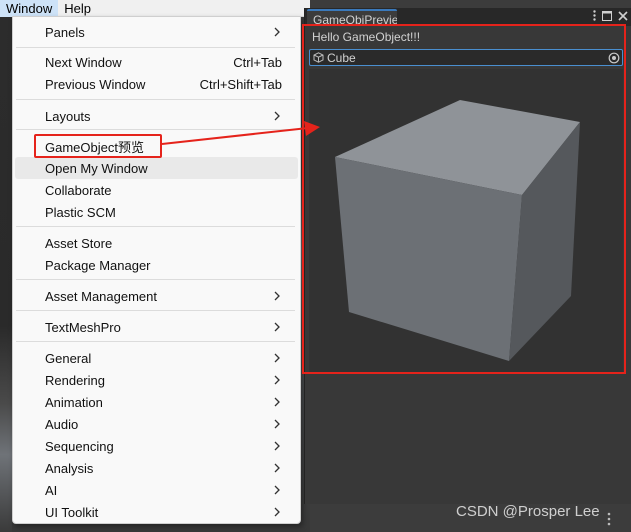 The image size is (631, 532). What do you see at coordinates (609, 519) in the screenshot?
I see `more-icon` at bounding box center [609, 519].